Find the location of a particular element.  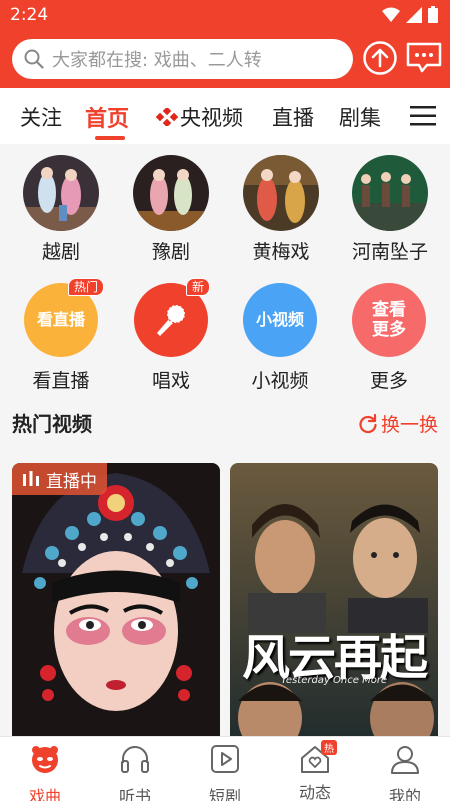

func-short-video: 小视频 小视频 is located at coordinates (280, 338).